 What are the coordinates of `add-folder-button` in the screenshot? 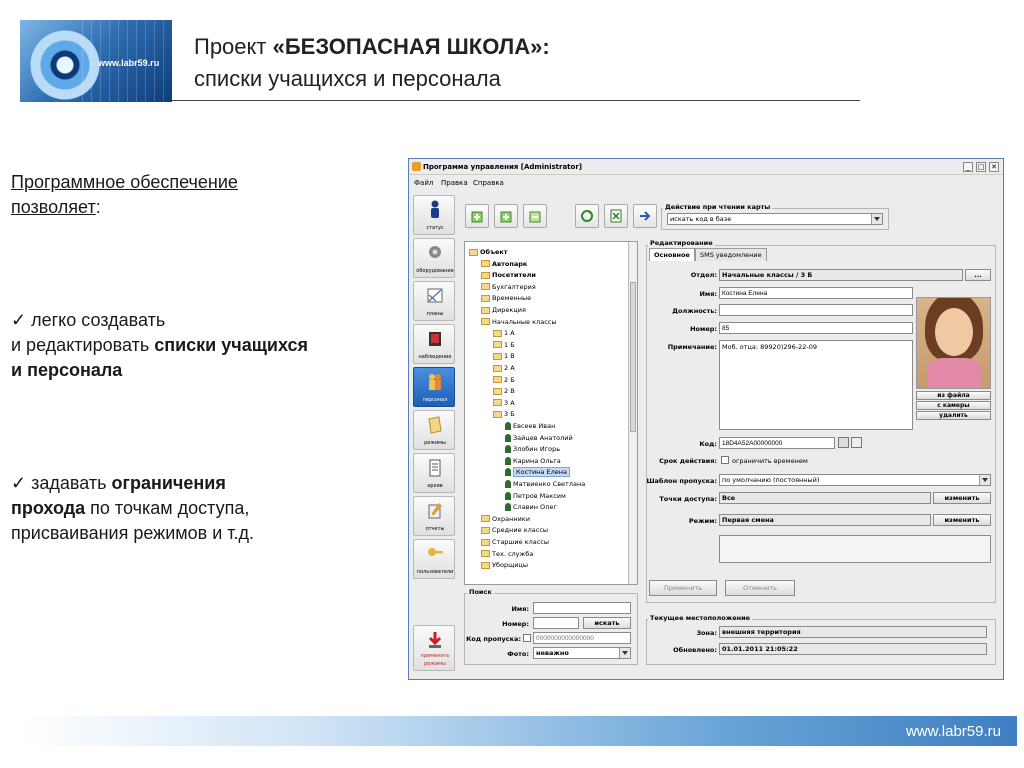 It's located at (477, 216).